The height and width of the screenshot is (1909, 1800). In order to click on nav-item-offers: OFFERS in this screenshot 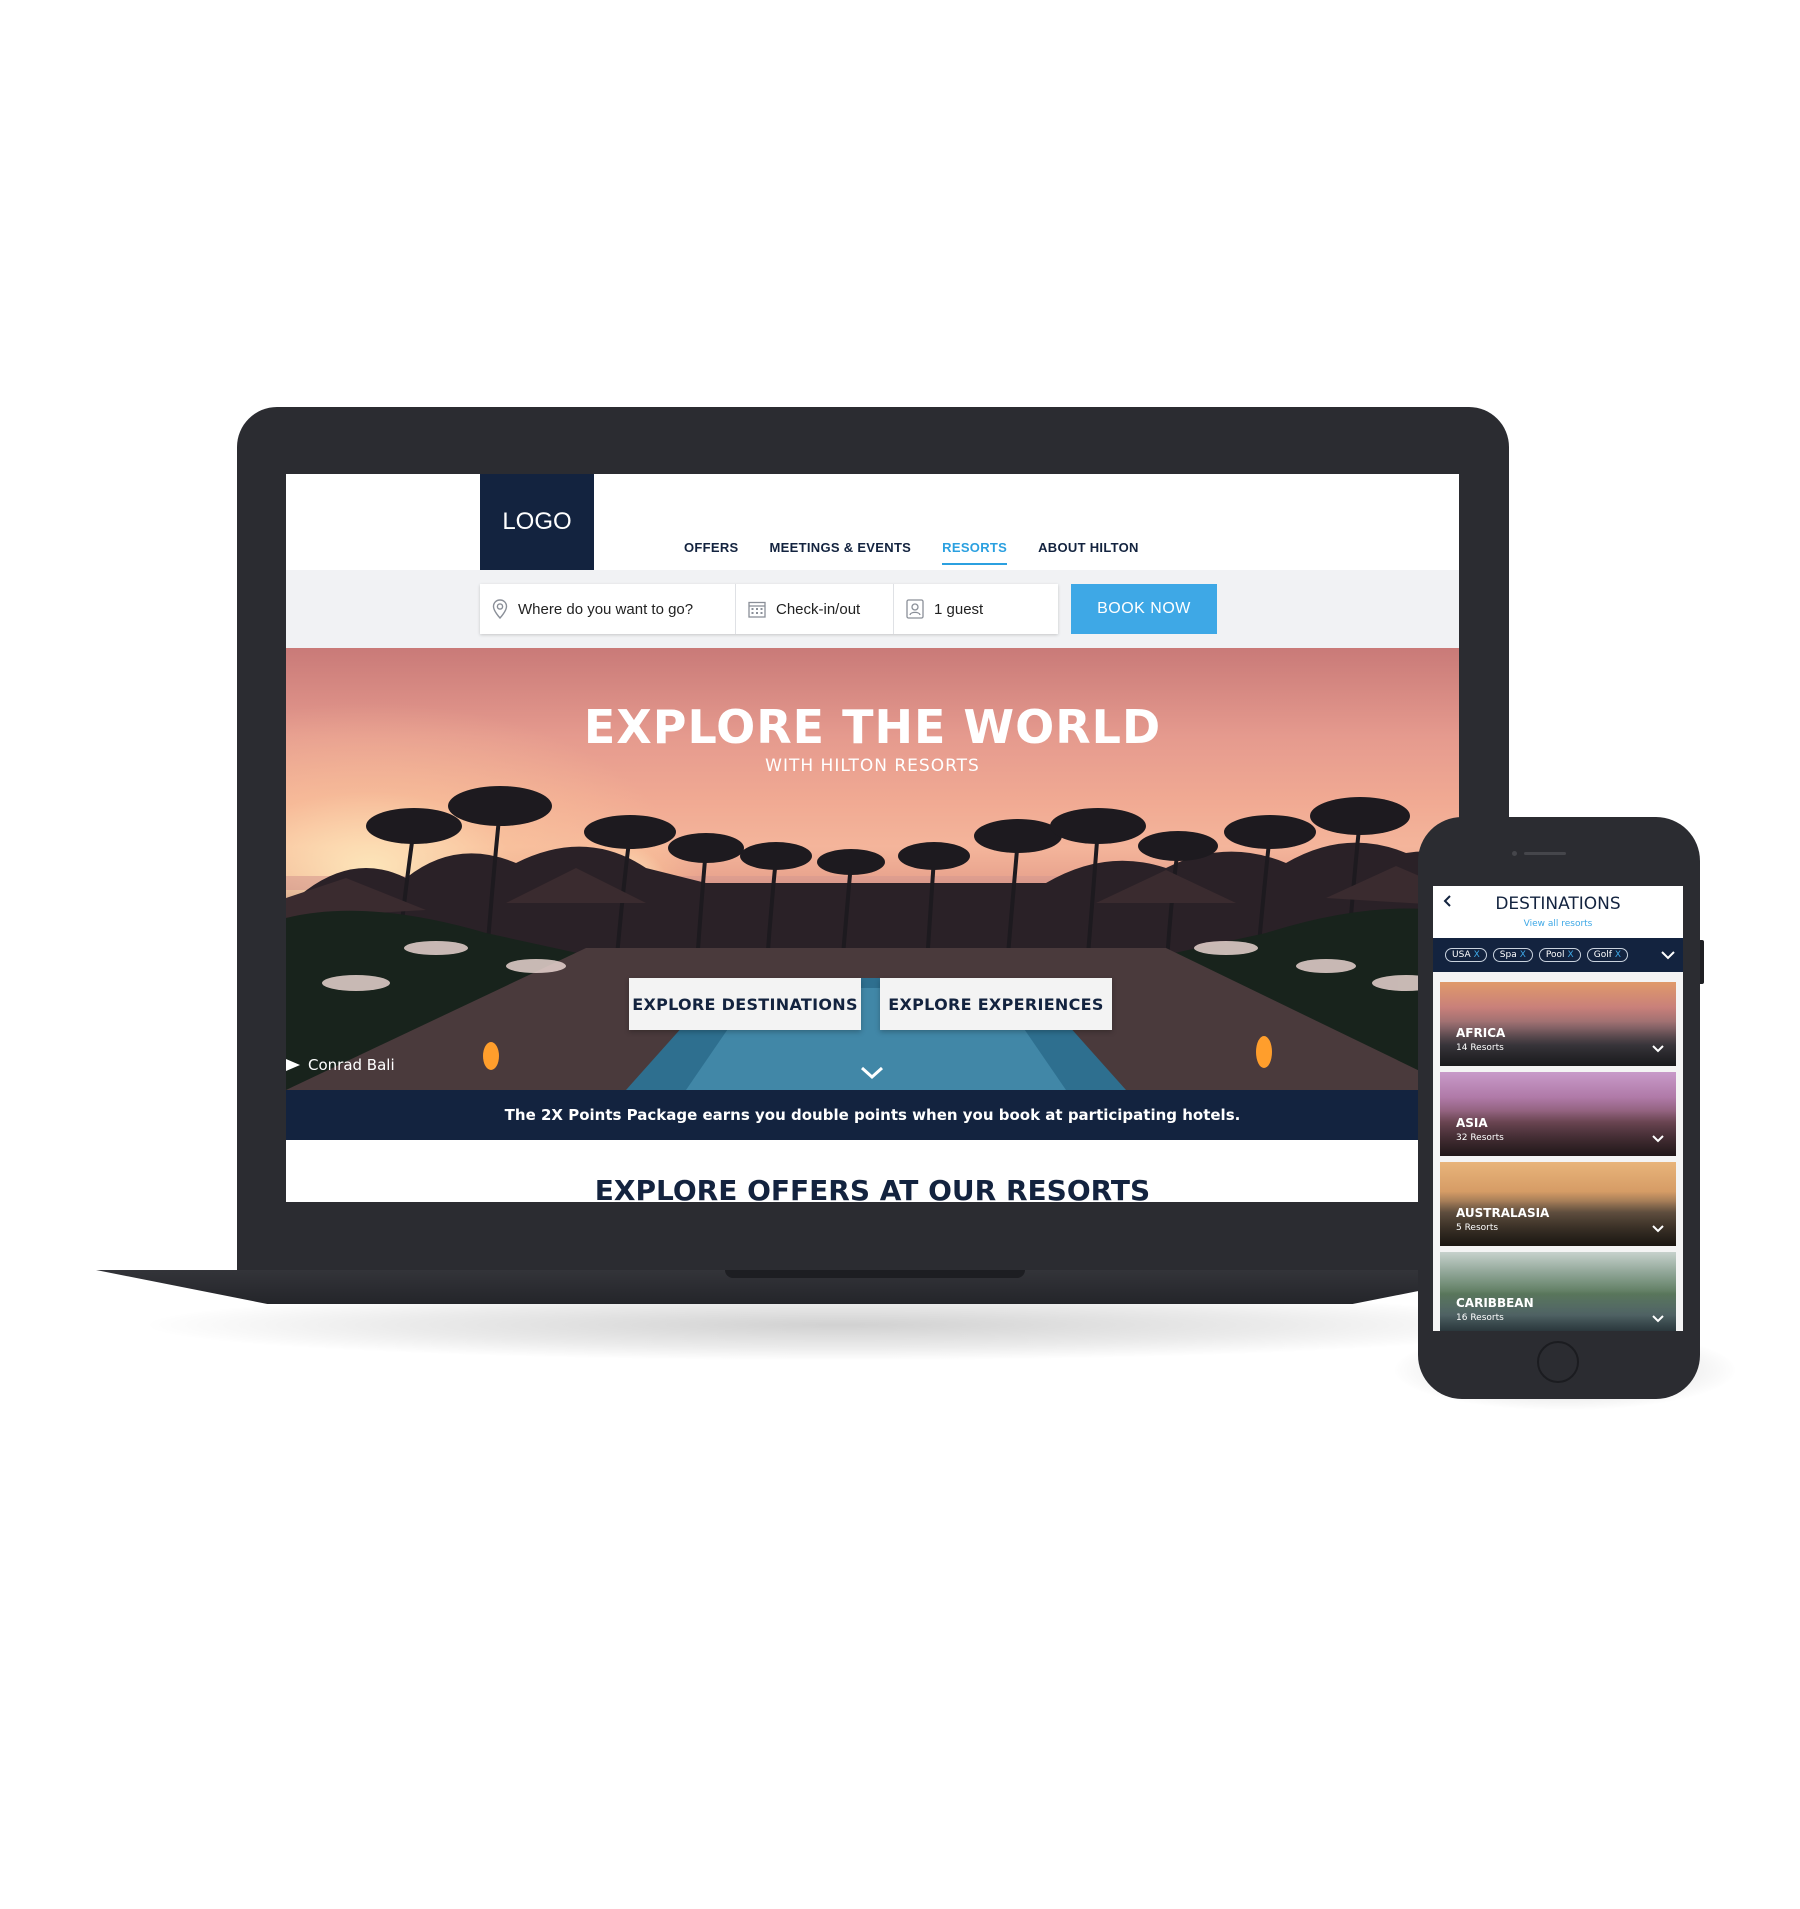, I will do `click(711, 552)`.